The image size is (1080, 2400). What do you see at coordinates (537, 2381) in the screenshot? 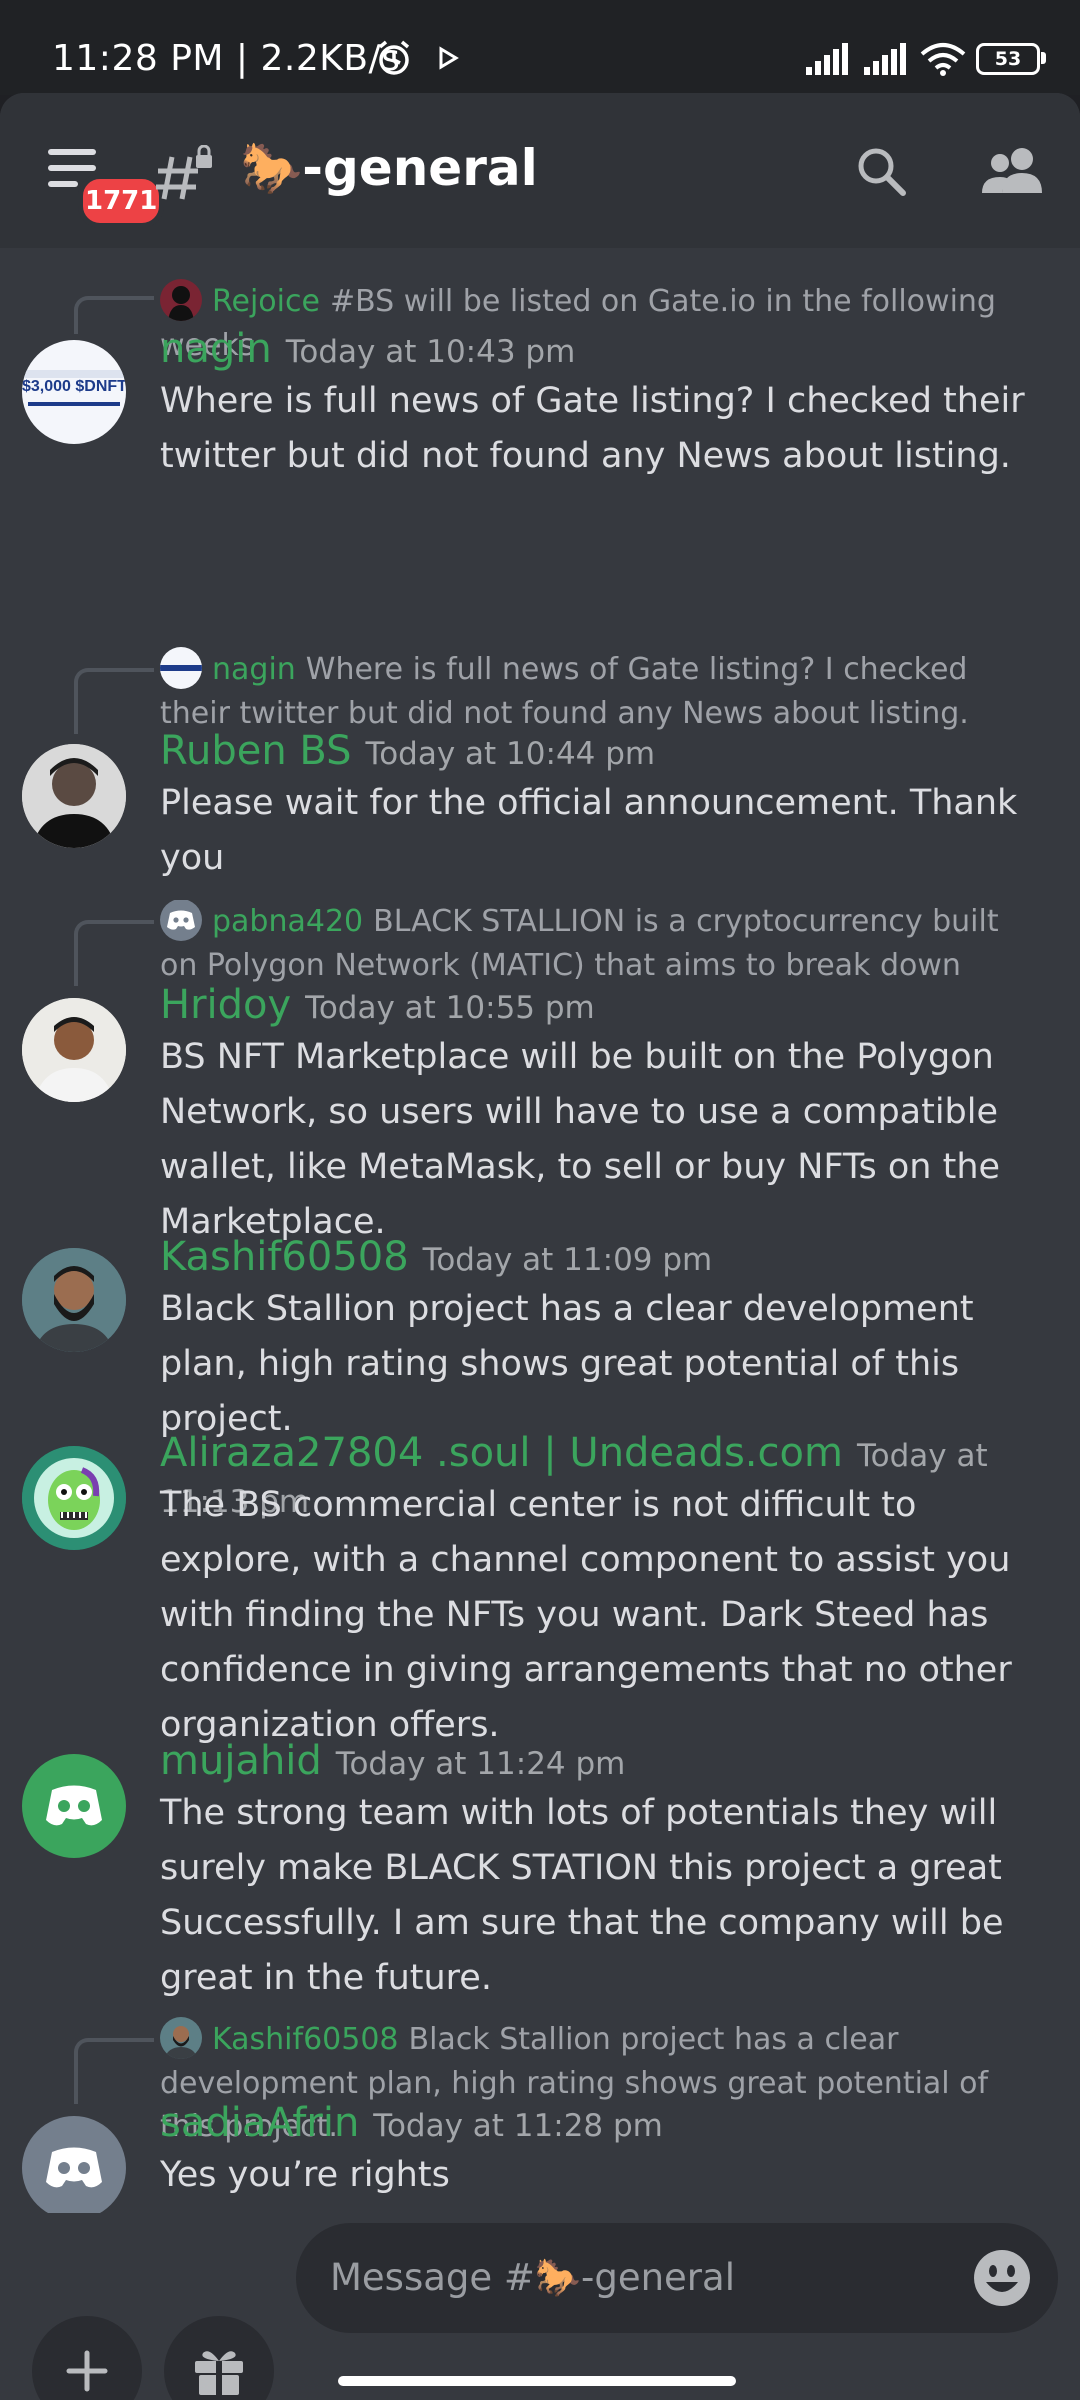
I see `home-indicator` at bounding box center [537, 2381].